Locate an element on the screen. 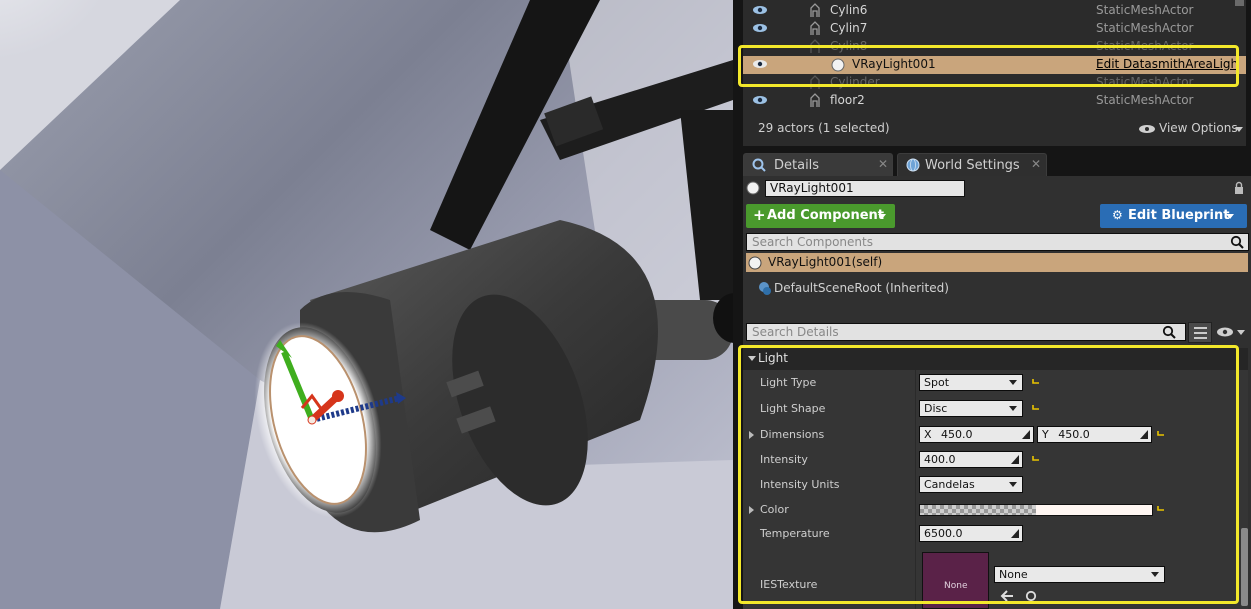  details-scrollbar is located at coordinates (1244, 567).